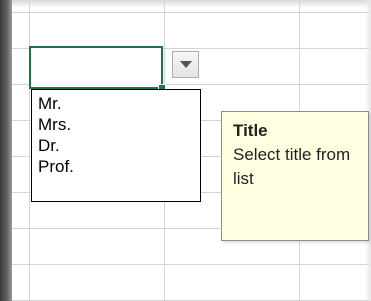 The height and width of the screenshot is (301, 371). I want to click on tooltip-title: Title, so click(250, 130).